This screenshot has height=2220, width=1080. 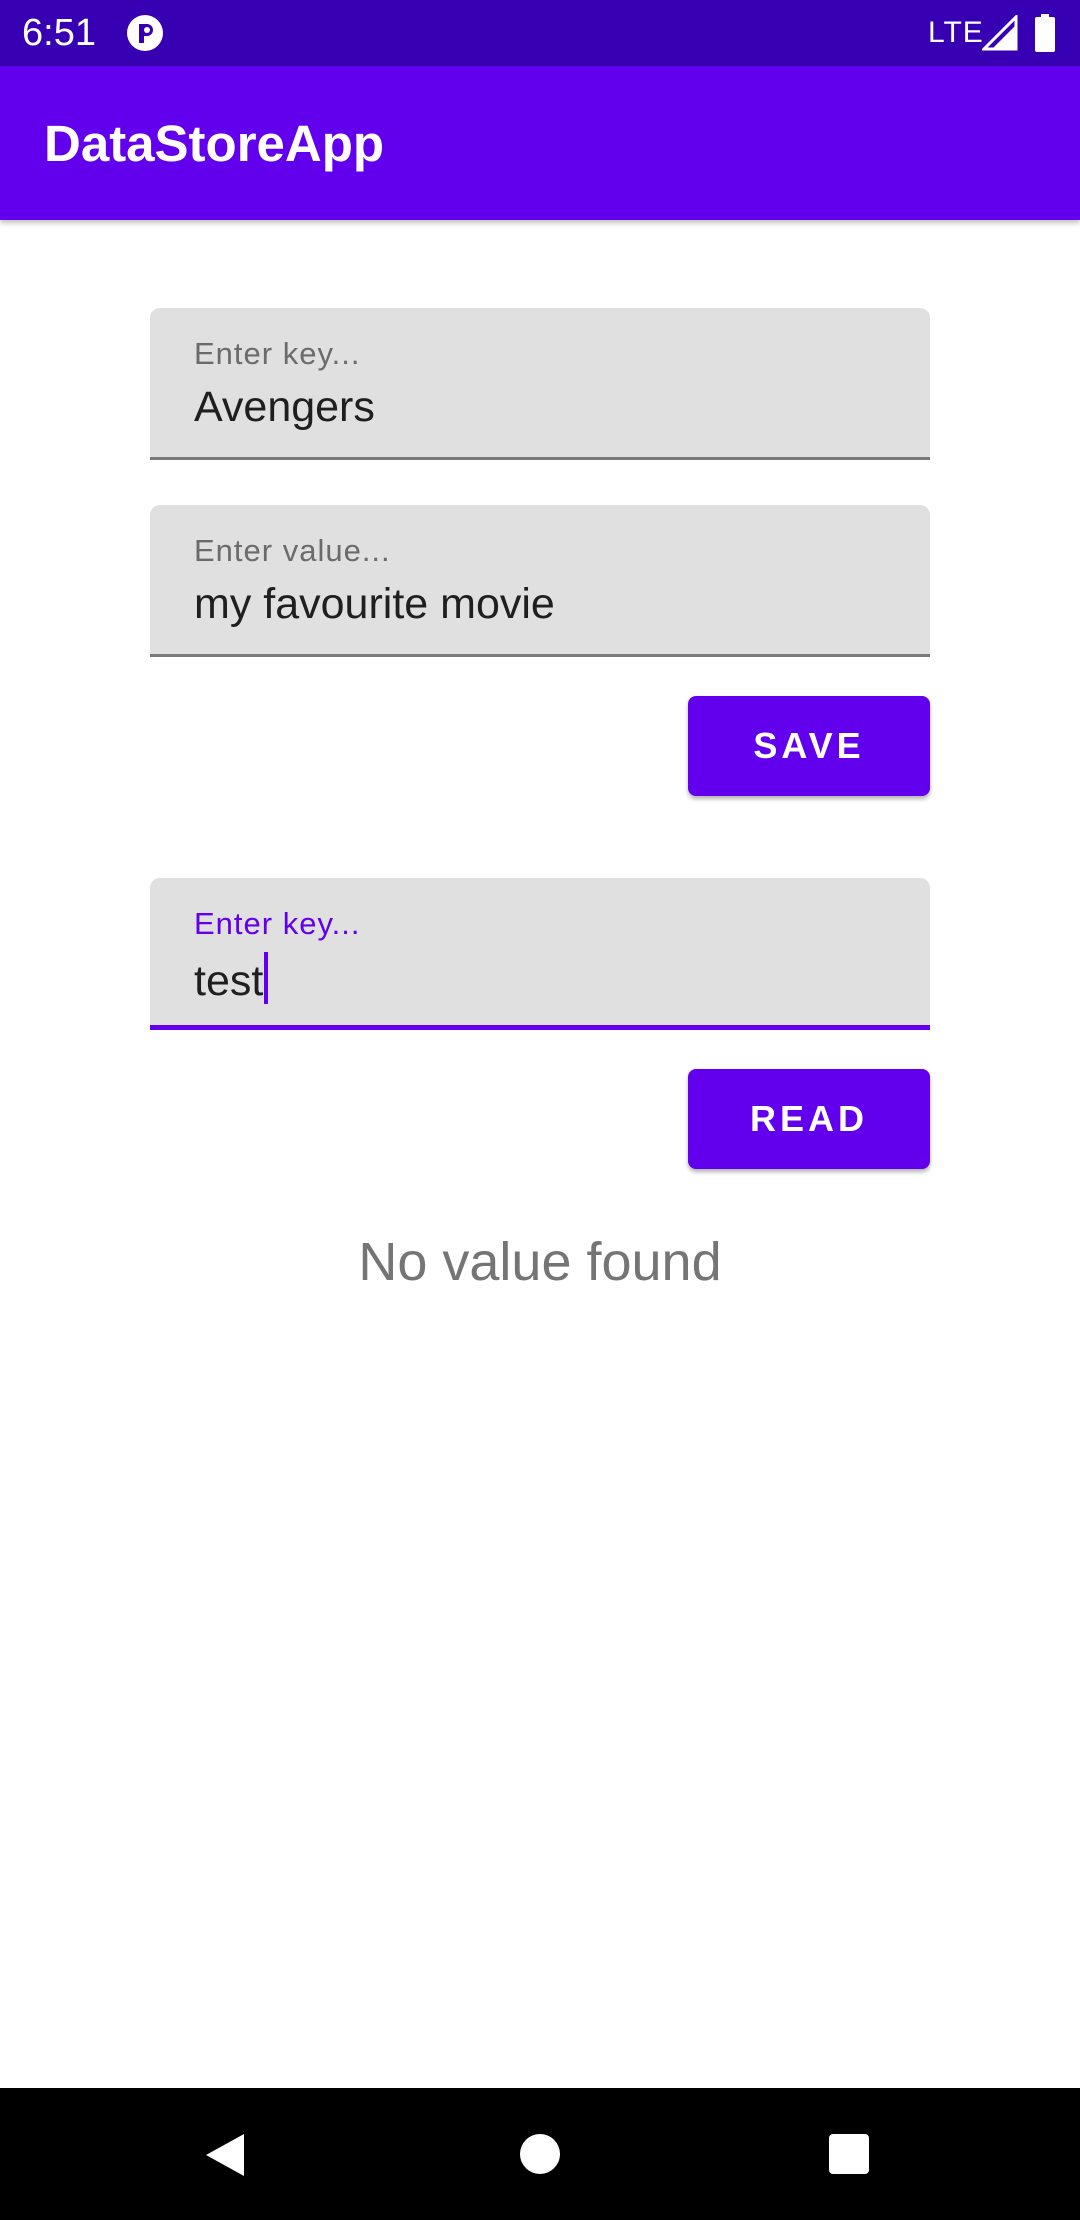 What do you see at coordinates (229, 981) in the screenshot?
I see `read-key-value: test` at bounding box center [229, 981].